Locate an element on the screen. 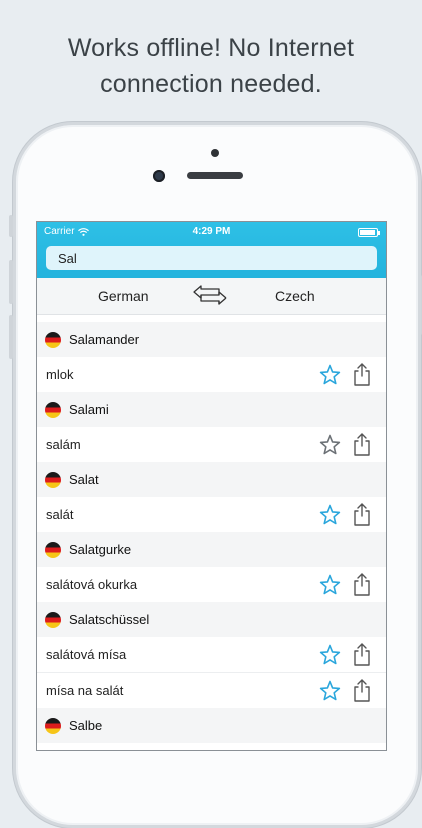 This screenshot has height=828, width=422. status-bar: Carrier 4:29 PM is located at coordinates (211, 232).